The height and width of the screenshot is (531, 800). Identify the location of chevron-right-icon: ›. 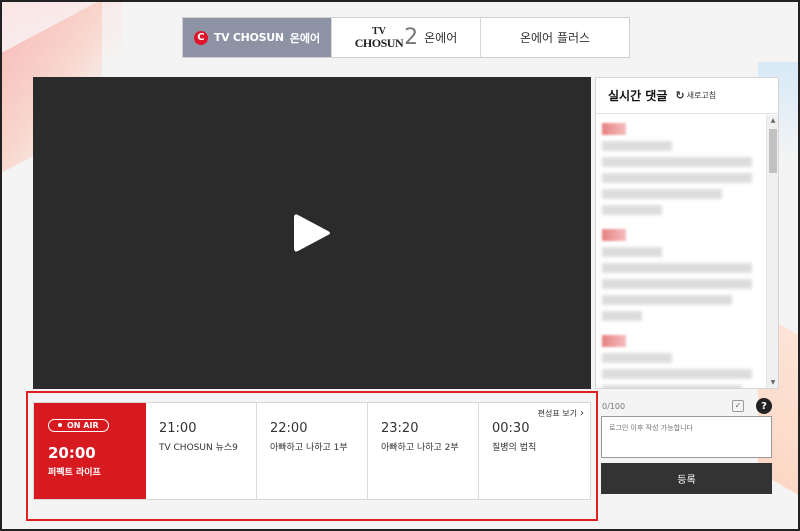
(582, 413).